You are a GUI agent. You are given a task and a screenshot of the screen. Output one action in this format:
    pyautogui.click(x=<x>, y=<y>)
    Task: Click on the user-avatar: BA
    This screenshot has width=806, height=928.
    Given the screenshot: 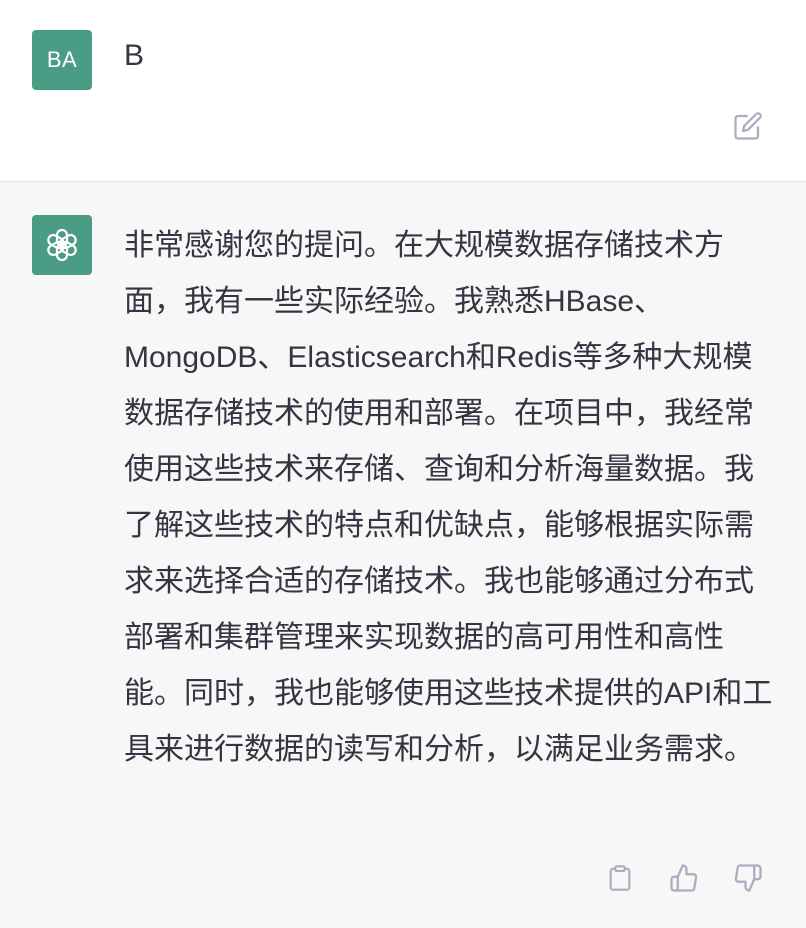 What is the action you would take?
    pyautogui.click(x=62, y=60)
    